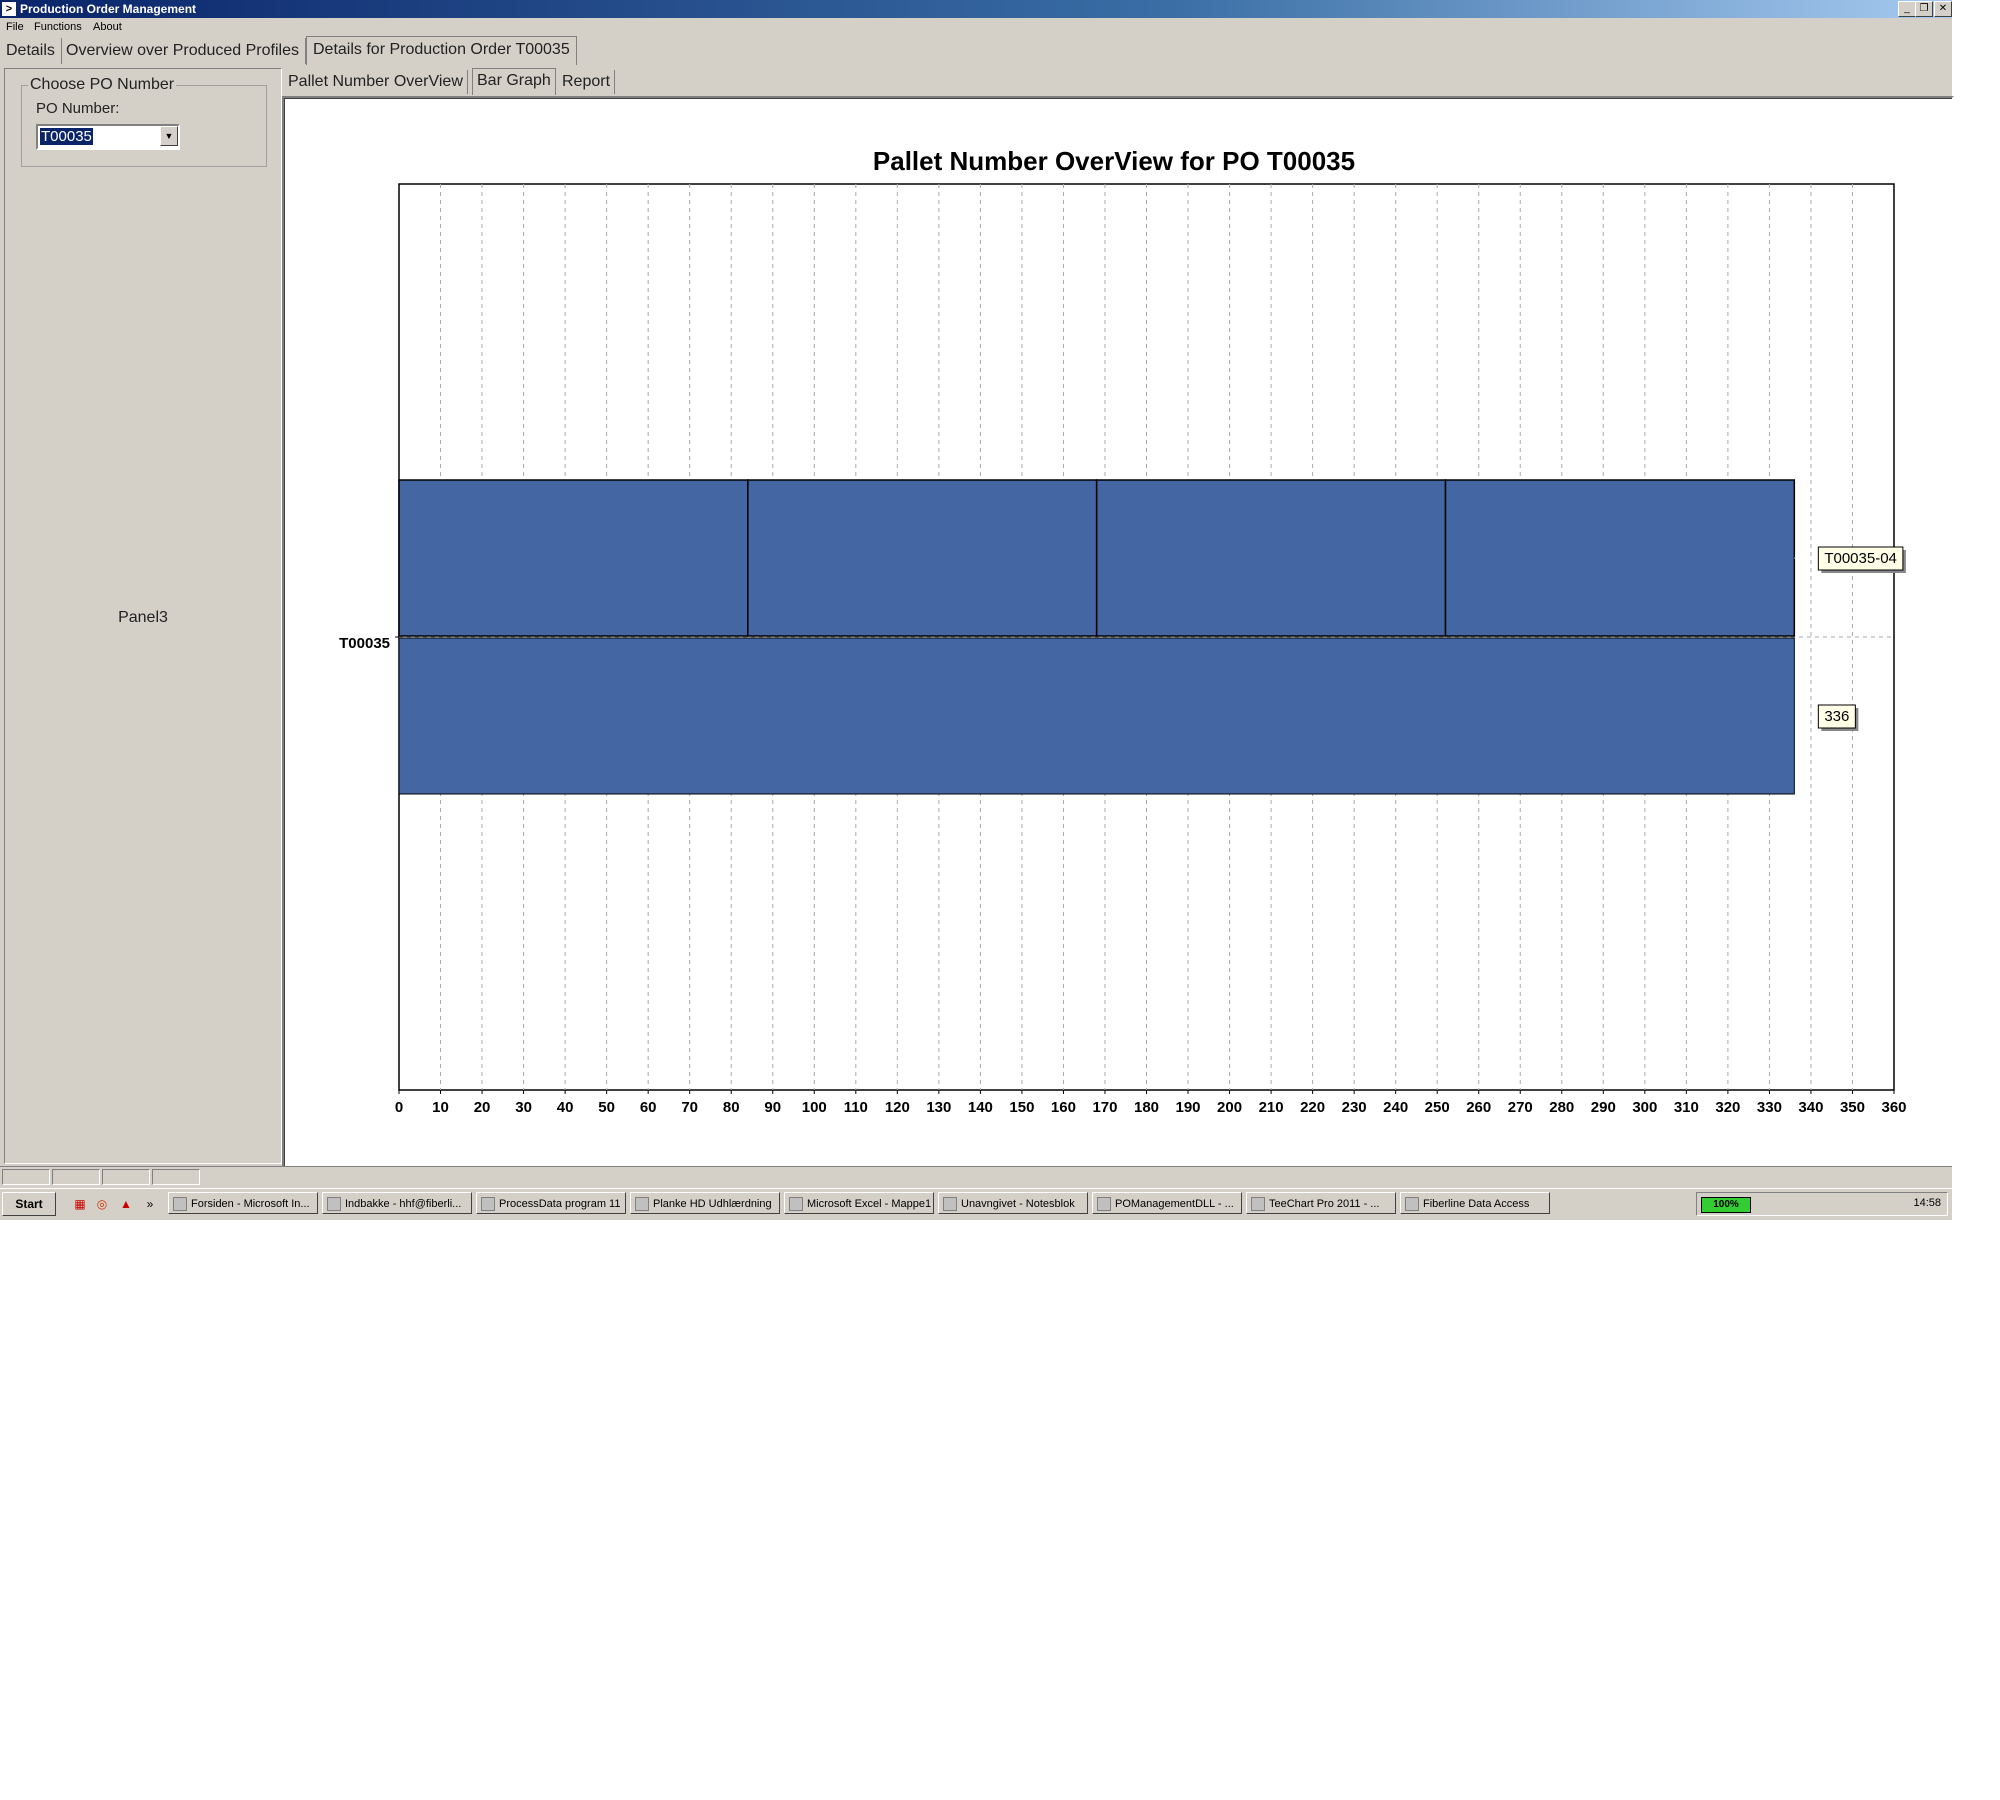  Describe the element at coordinates (1096, 716) in the screenshot. I see `bar-total` at that location.